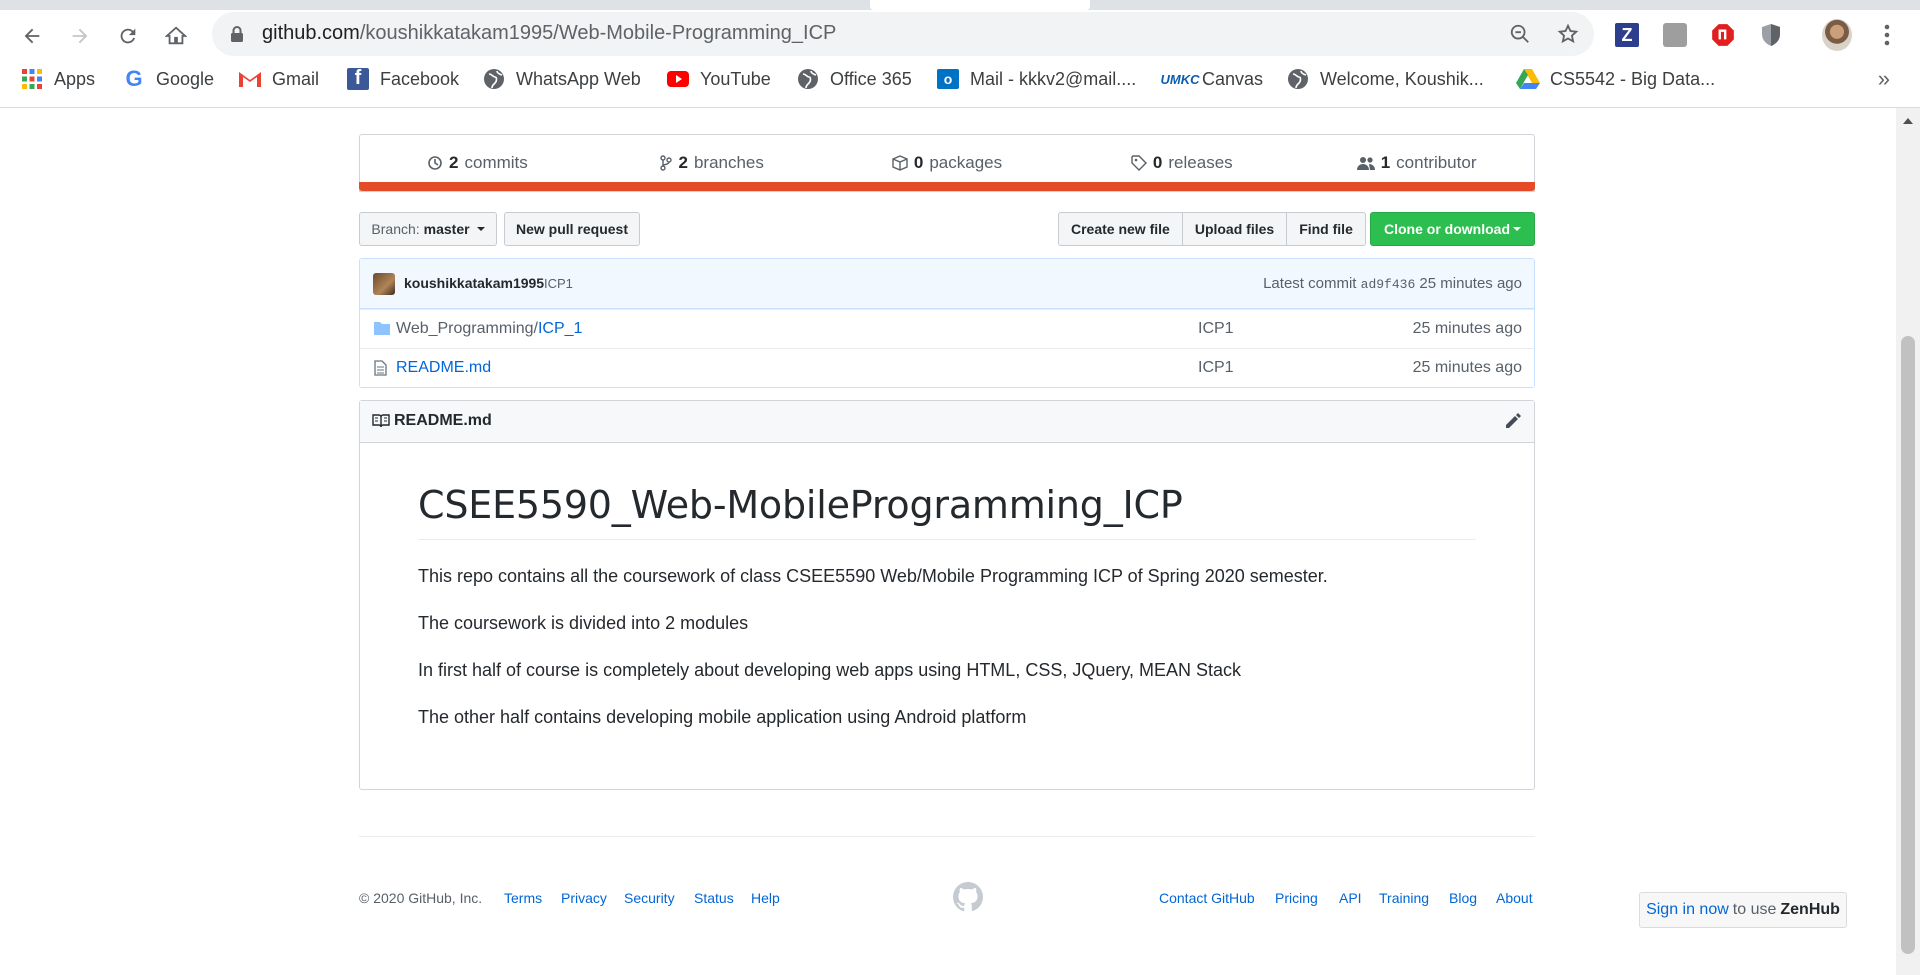 The width and height of the screenshot is (1920, 975). I want to click on bookmark-office365: Office 365, so click(854, 79).